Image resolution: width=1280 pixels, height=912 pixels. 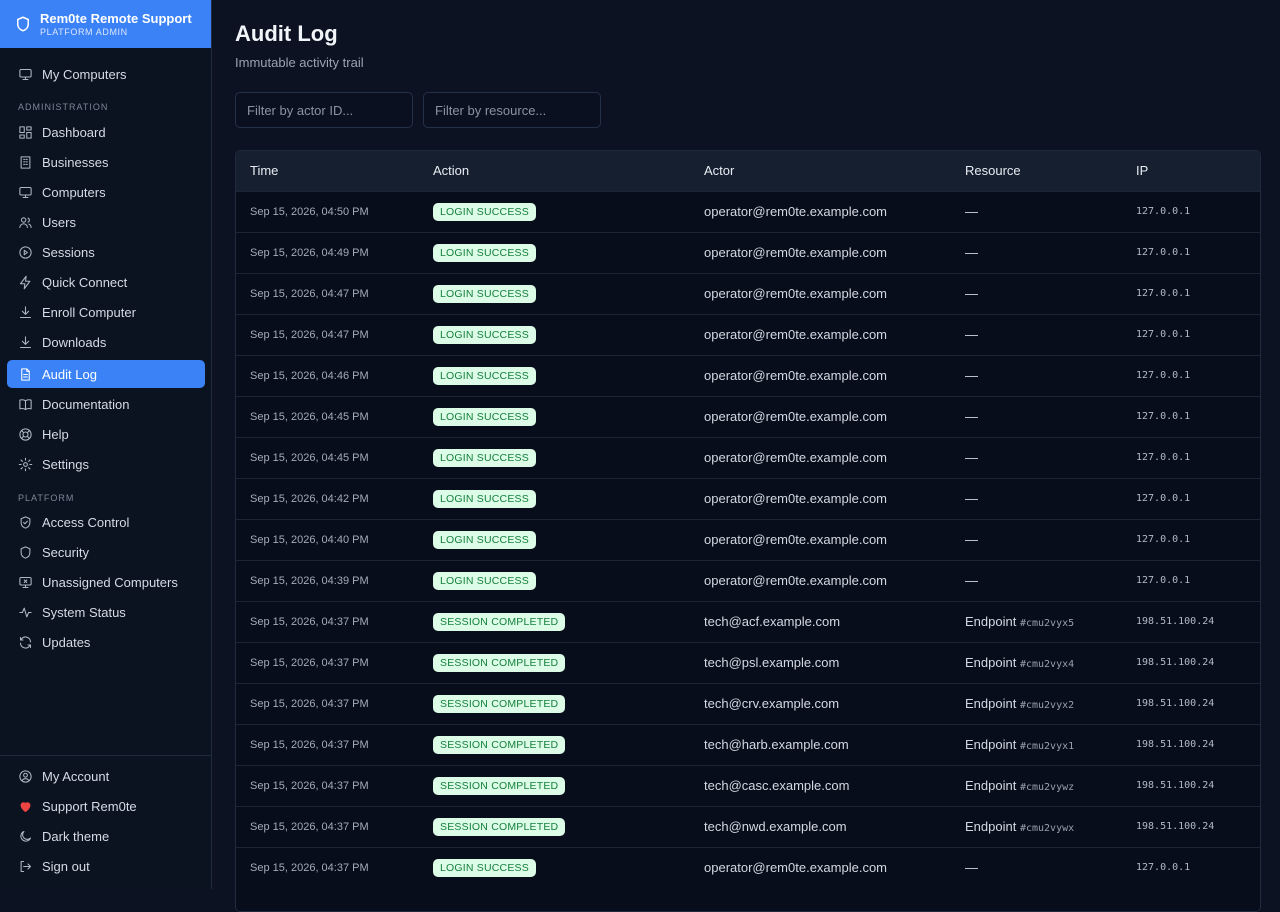 I want to click on sidebar-item-my-computers: My Computers, so click(x=106, y=74).